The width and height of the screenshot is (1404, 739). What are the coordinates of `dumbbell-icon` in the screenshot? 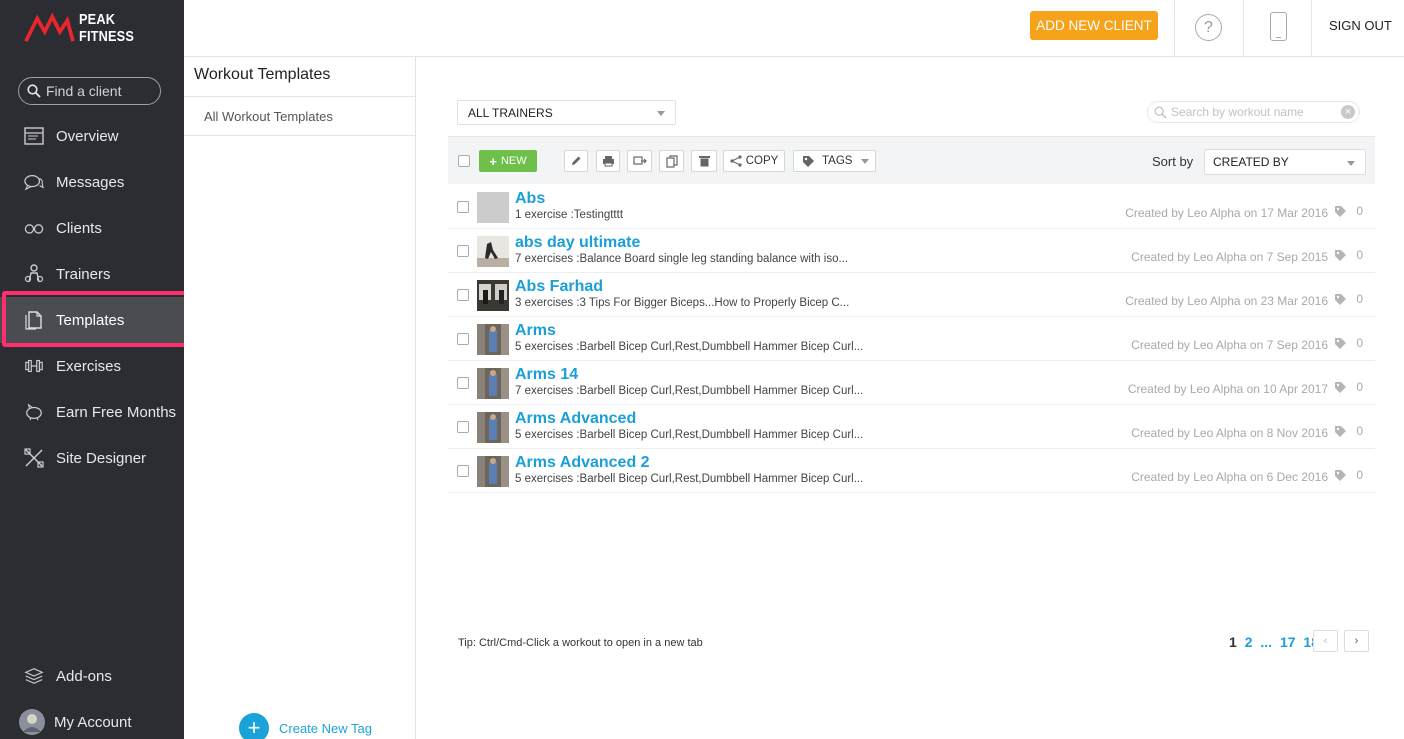 It's located at (34, 366).